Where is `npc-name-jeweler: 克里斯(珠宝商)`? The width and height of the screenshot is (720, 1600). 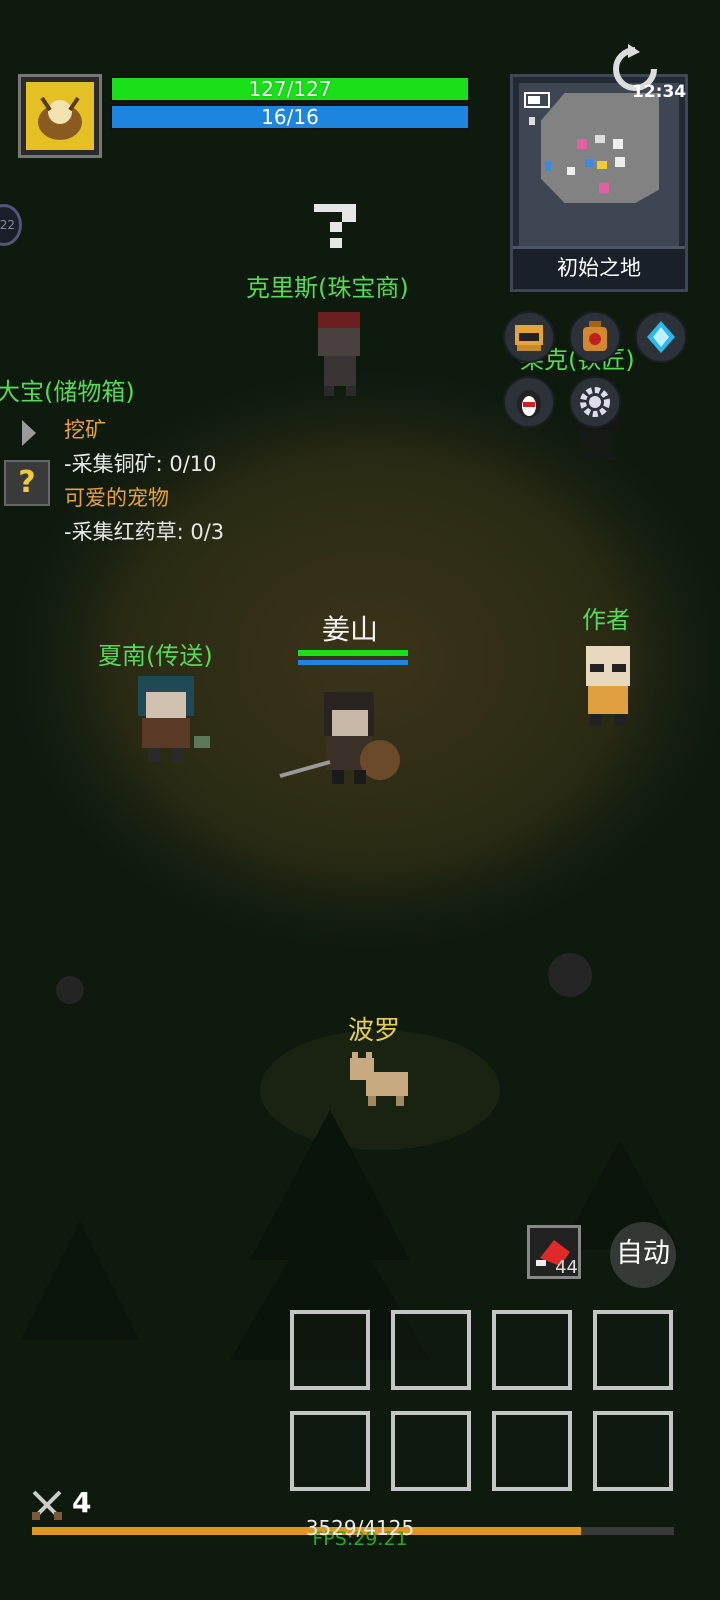 npc-name-jeweler: 克里斯(珠宝商) is located at coordinates (327, 288).